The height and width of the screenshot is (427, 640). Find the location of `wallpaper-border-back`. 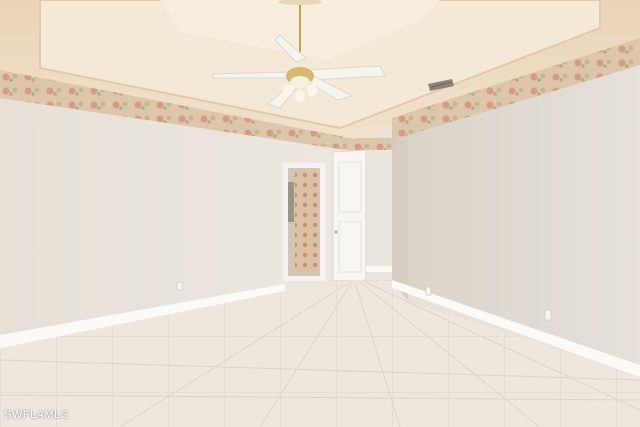

wallpaper-border-back is located at coordinates (375, 144).